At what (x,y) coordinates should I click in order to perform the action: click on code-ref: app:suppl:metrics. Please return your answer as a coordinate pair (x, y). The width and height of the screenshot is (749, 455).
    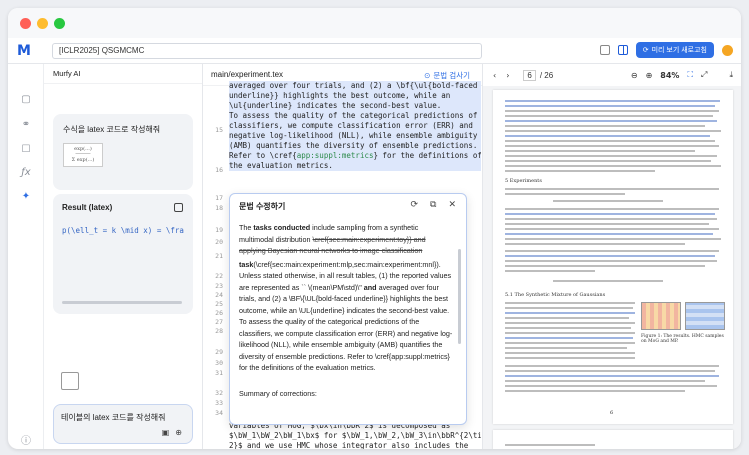
    Looking at the image, I should click on (335, 155).